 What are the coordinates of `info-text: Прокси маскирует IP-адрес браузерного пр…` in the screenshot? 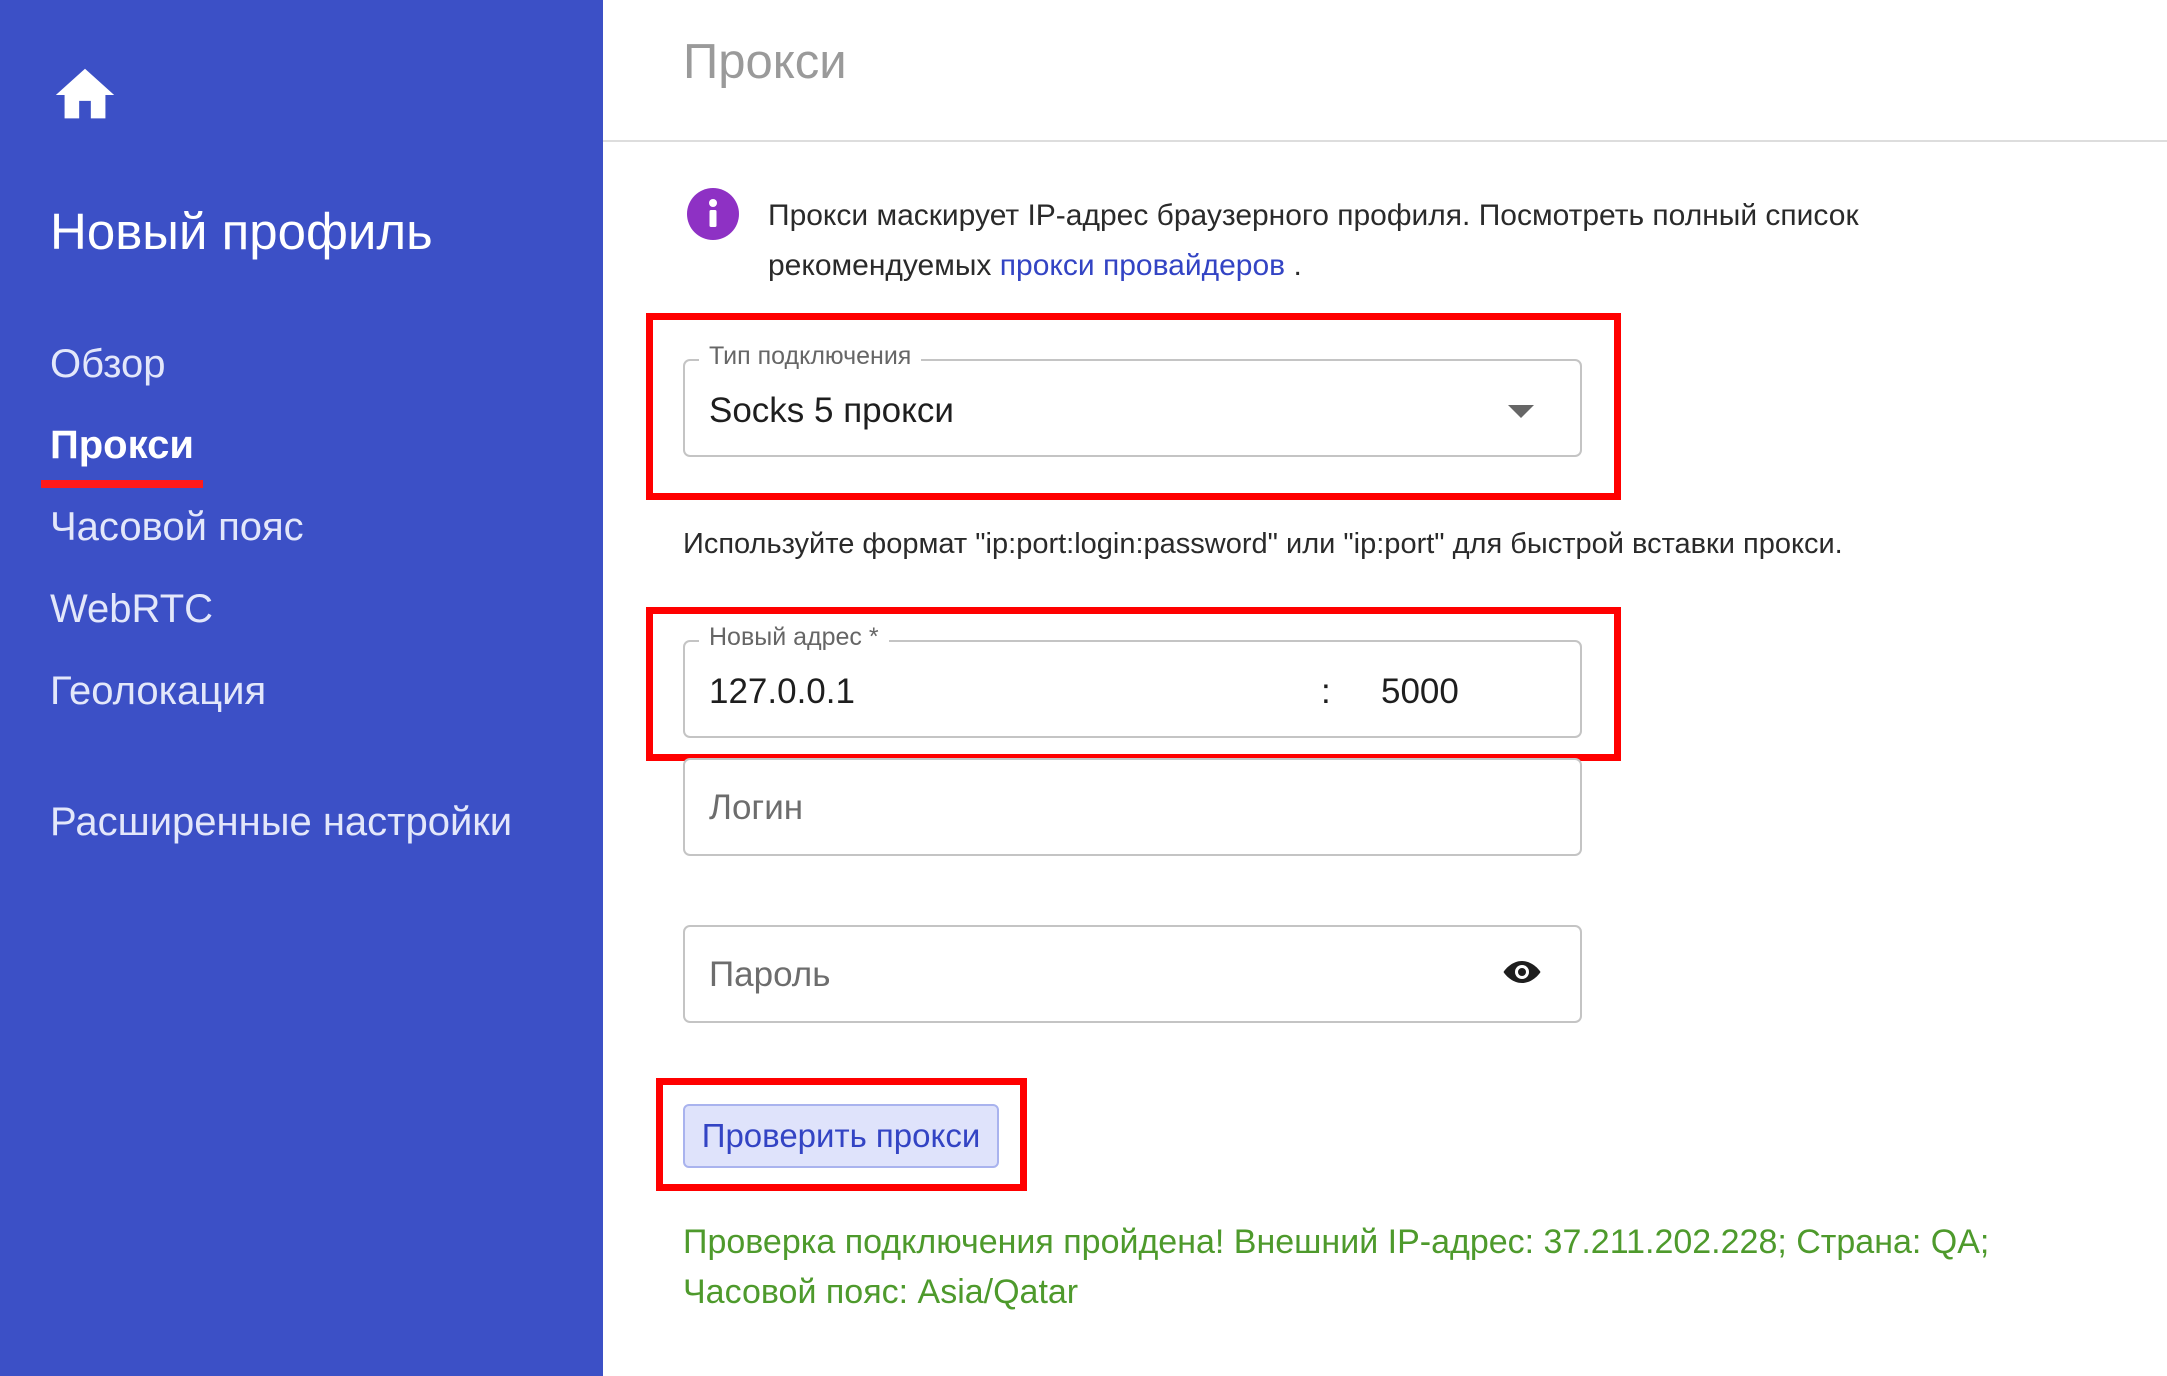 It's located at (1398, 241).